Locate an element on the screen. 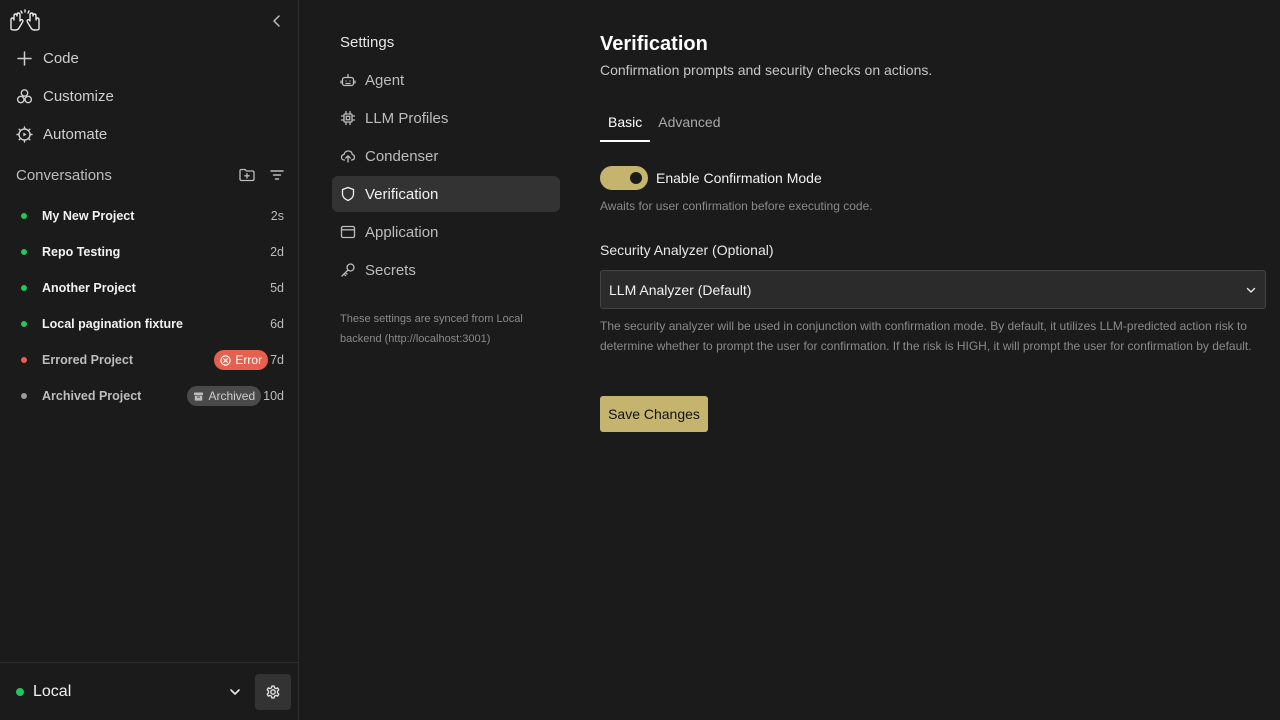 This screenshot has height=720, width=1280. conversation-age: 2d is located at coordinates (277, 252).